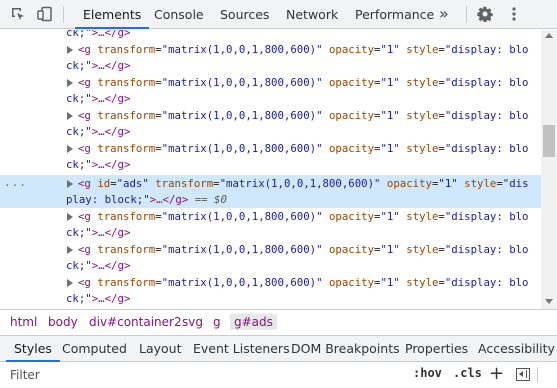  What do you see at coordinates (160, 349) in the screenshot?
I see `tab-layout: Layout` at bounding box center [160, 349].